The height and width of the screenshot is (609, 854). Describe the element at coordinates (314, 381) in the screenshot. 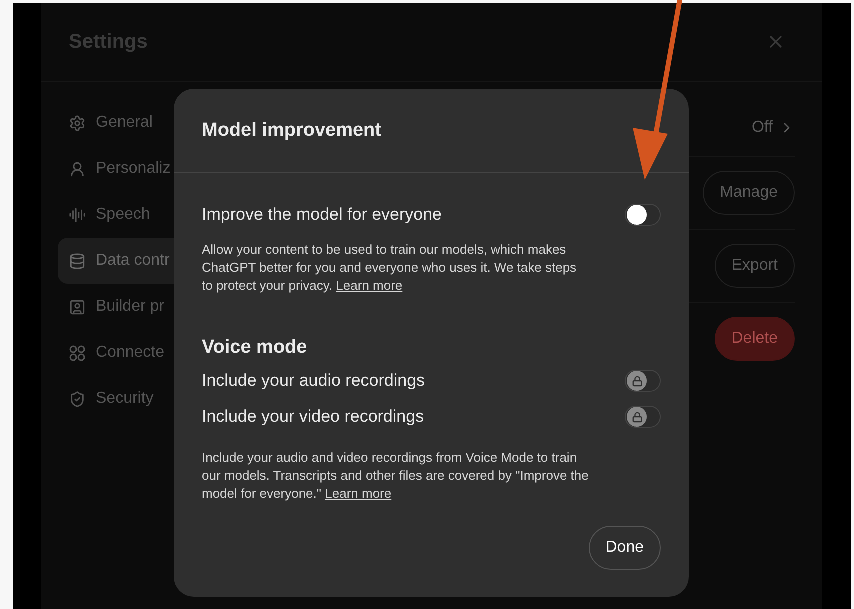

I see `setting-label: Include your audio recordings` at that location.